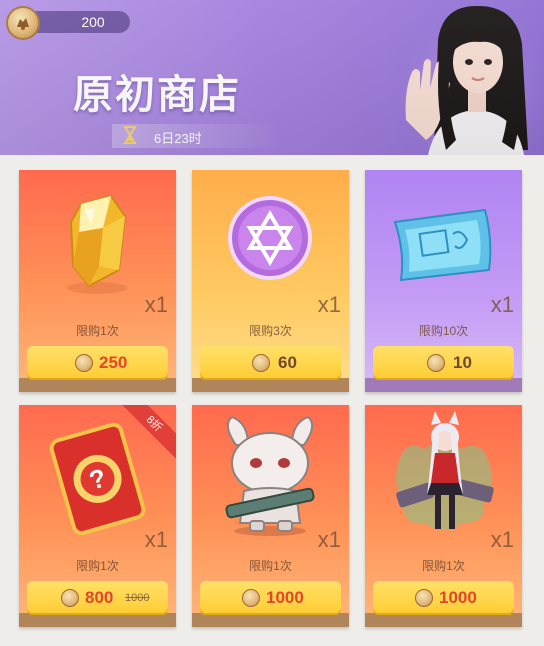 This screenshot has height=646, width=544. Describe the element at coordinates (113, 362) in the screenshot. I see `item-price: 250` at that location.